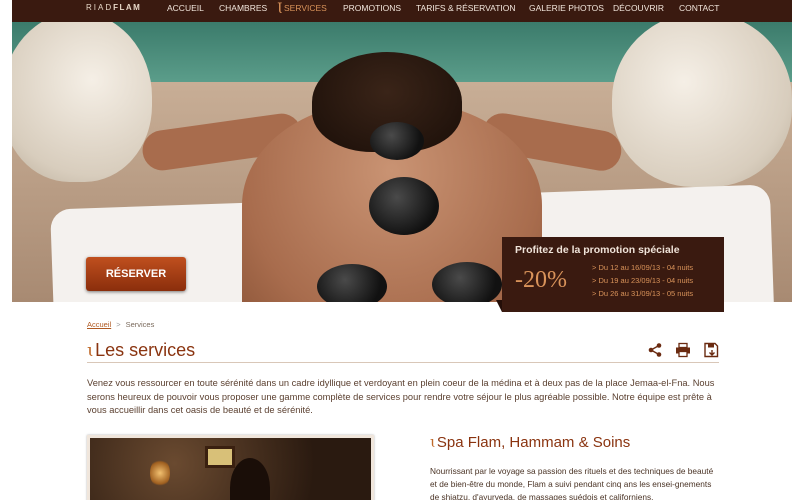 The width and height of the screenshot is (800, 500). I want to click on promo-line: > Du 12 au 16/09/13 - 04 nuits, so click(642, 267).